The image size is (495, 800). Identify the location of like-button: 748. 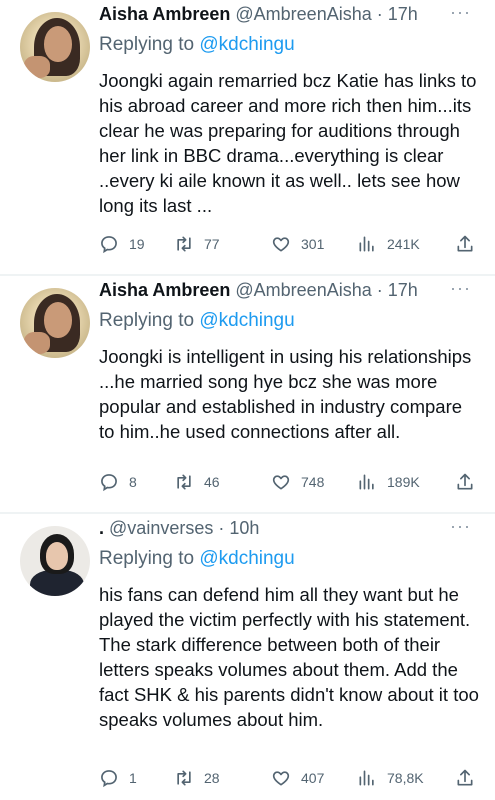
(314, 482).